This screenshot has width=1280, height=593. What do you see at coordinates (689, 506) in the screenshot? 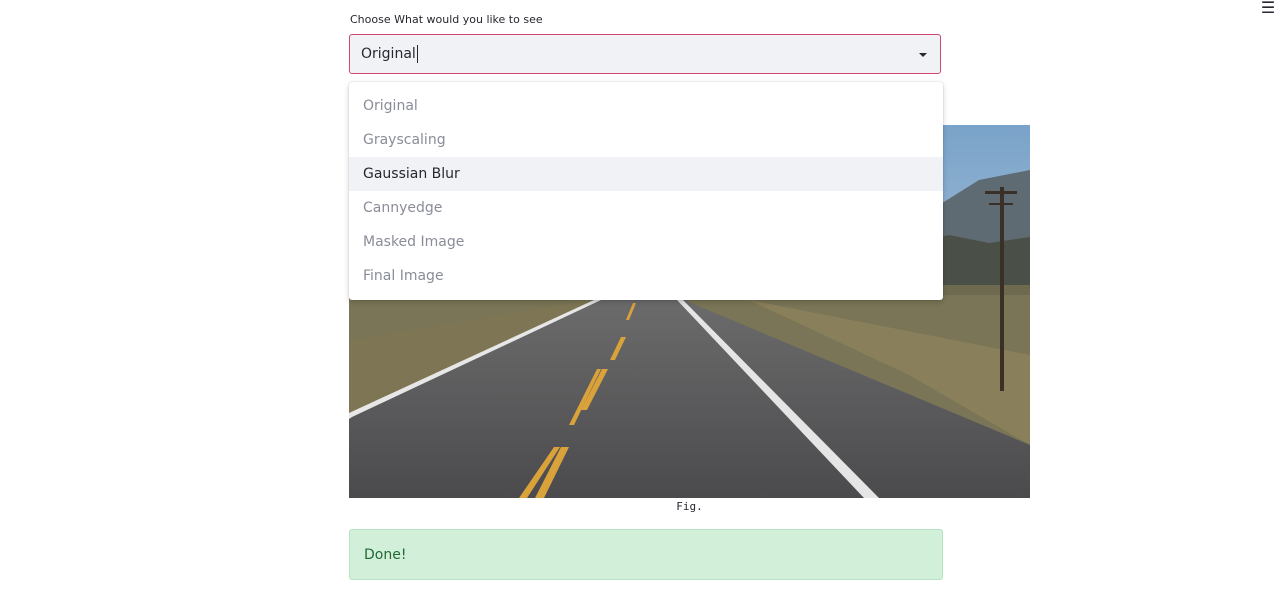
I see `figure-caption: Fig.` at bounding box center [689, 506].